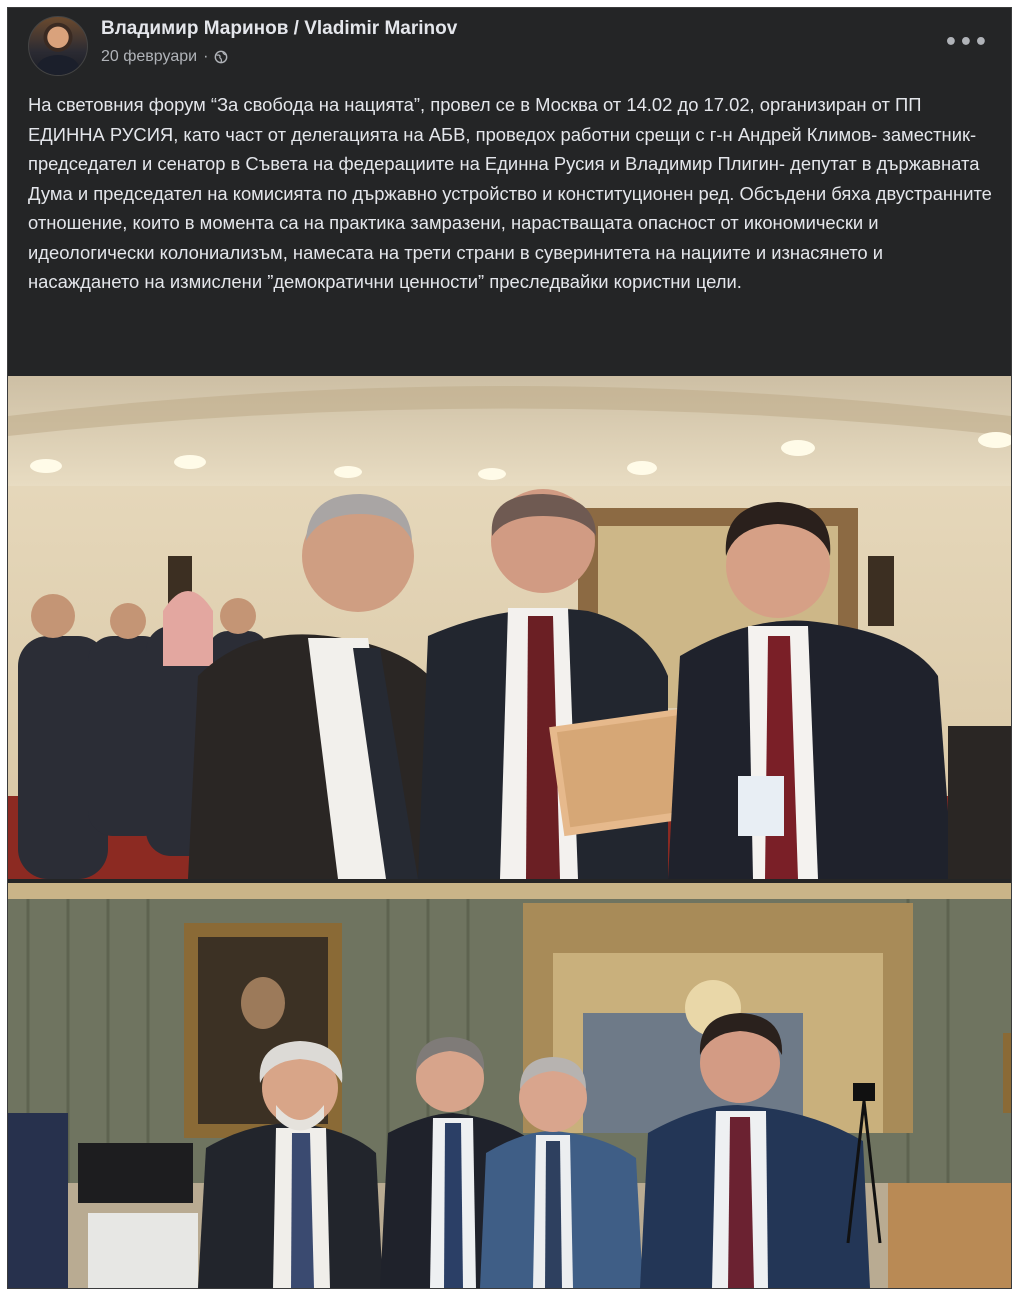 This screenshot has height=1294, width=1017. Describe the element at coordinates (221, 57) in the screenshot. I see `globe-icon` at that location.